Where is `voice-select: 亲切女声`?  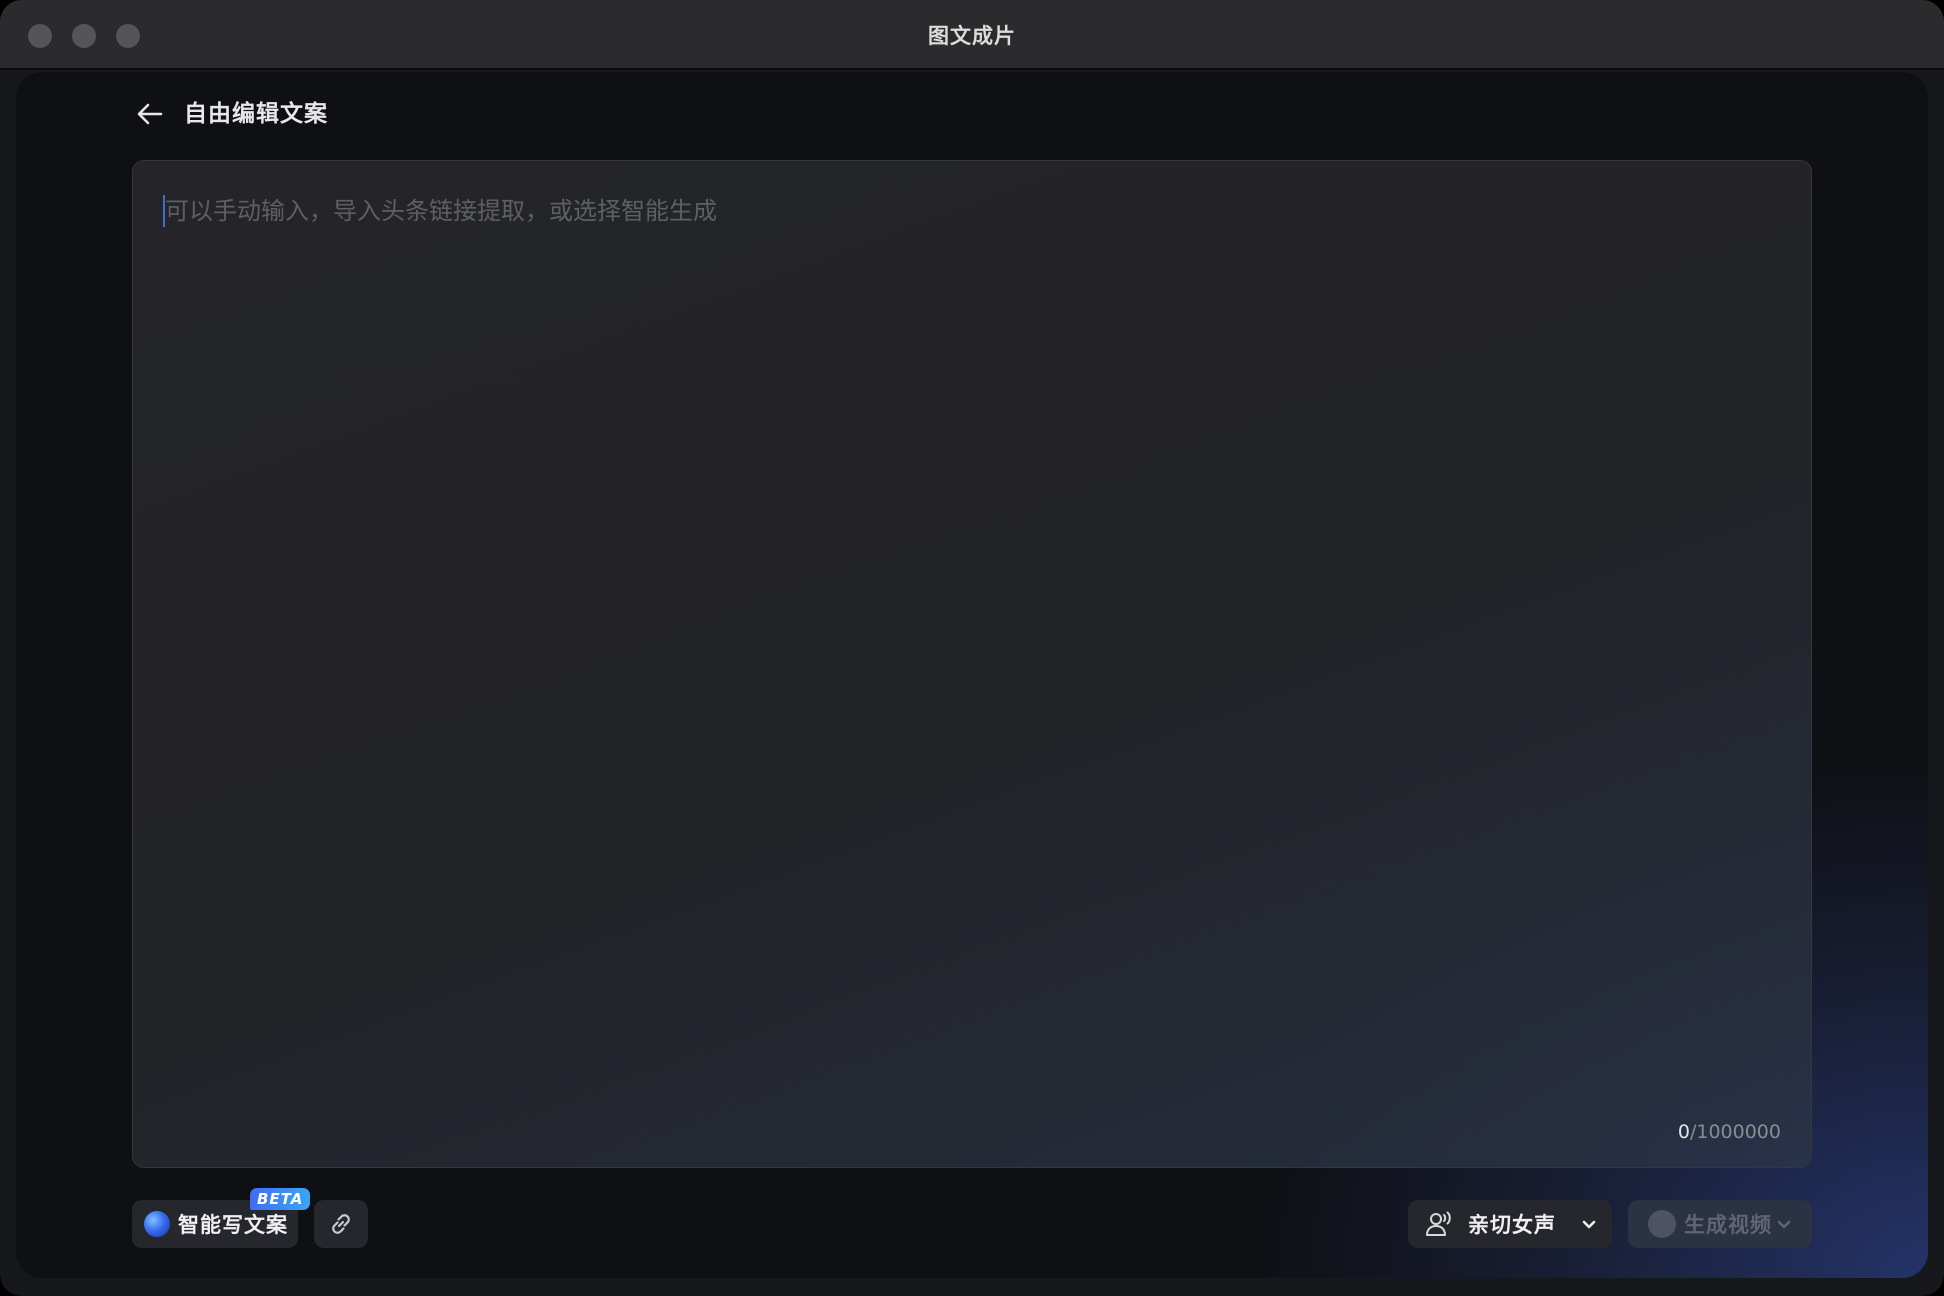
voice-select: 亲切女声 is located at coordinates (1510, 1224).